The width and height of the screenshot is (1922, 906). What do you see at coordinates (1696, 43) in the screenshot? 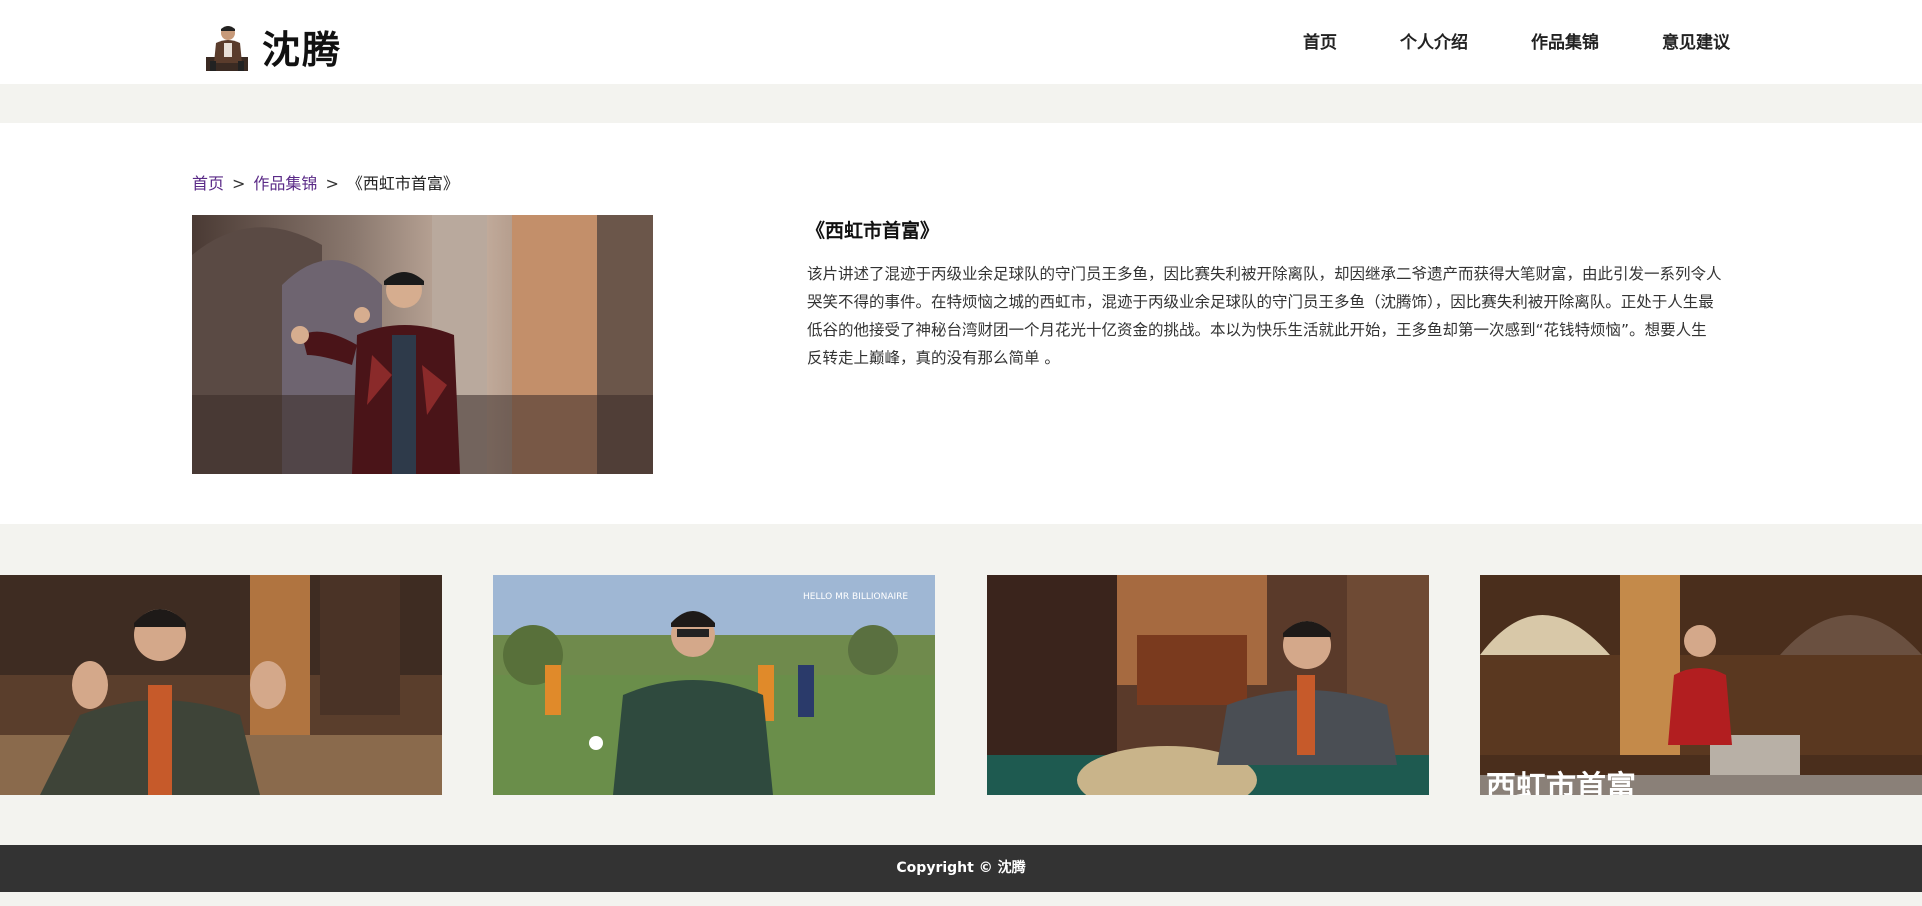
I see `nav-item-feedback: 意见建议` at bounding box center [1696, 43].